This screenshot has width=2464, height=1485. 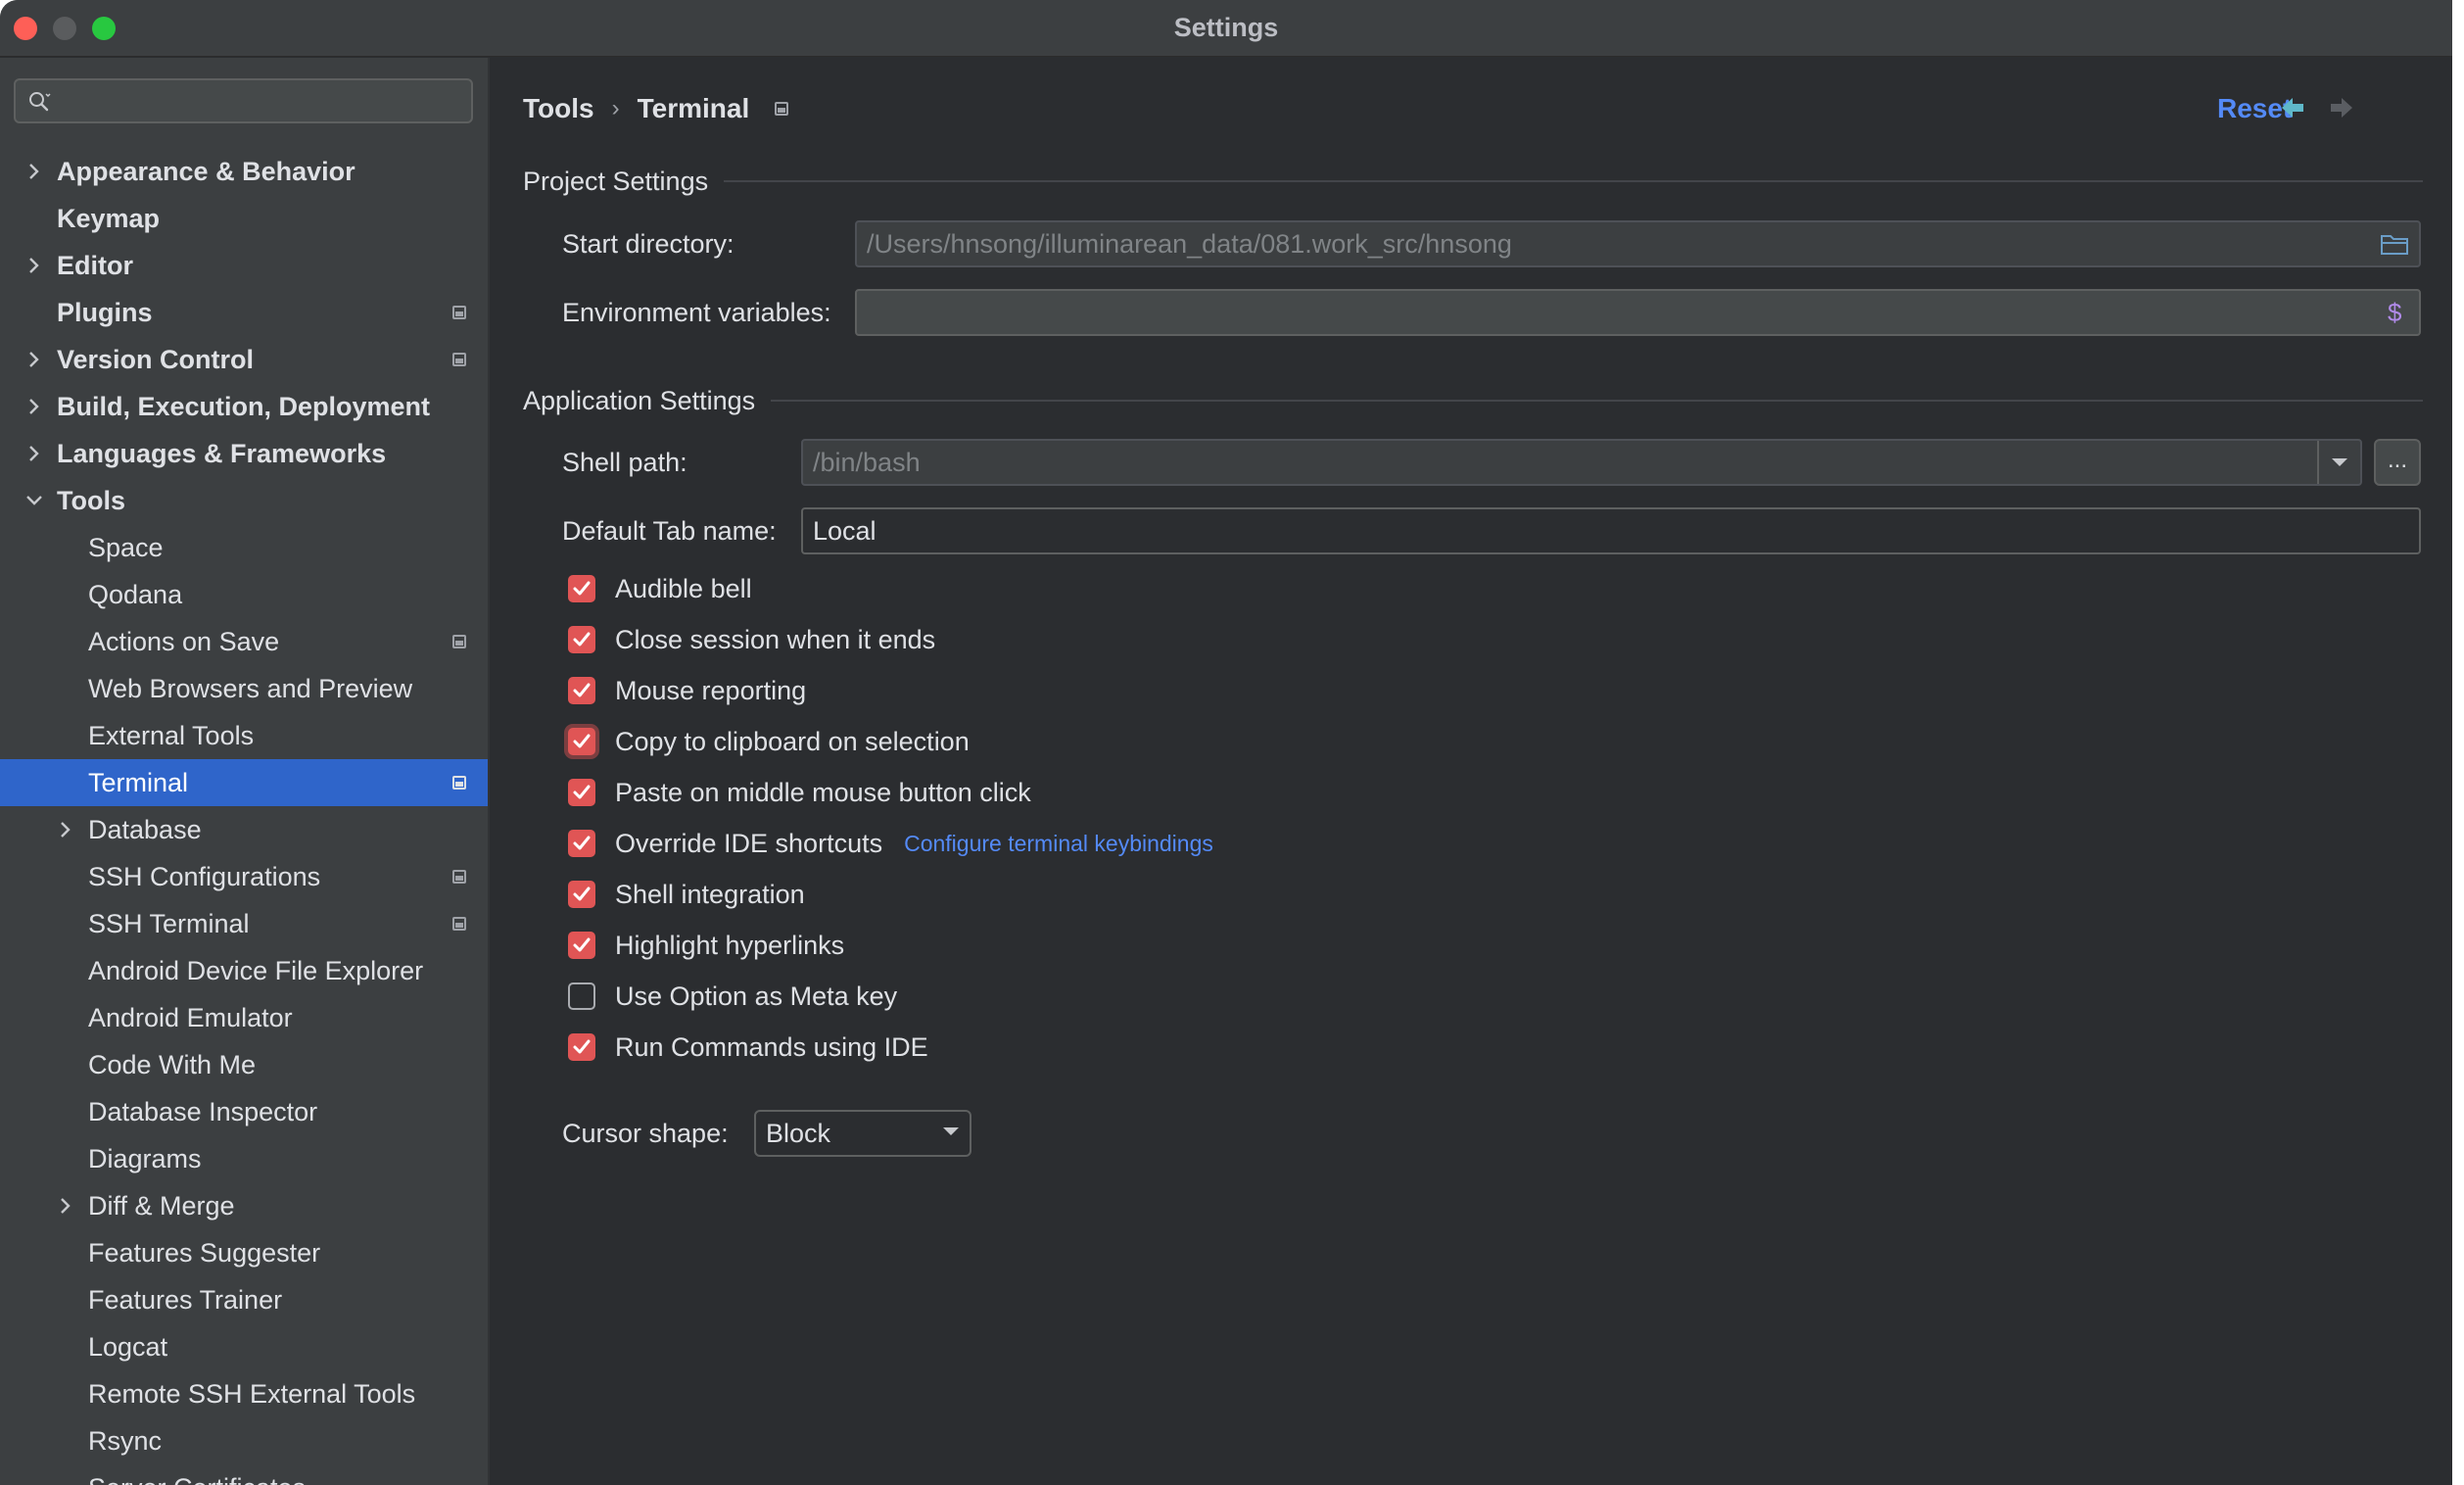 I want to click on sidebar-item-diff-and-merge: Diff & Merge, so click(x=244, y=1206).